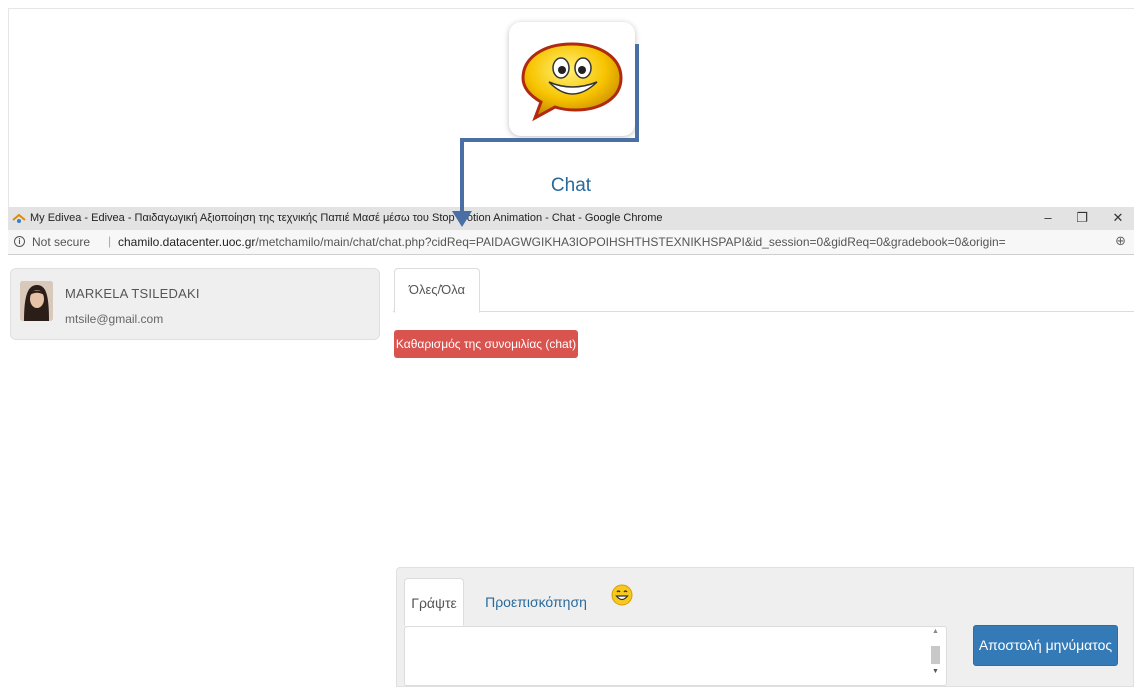  What do you see at coordinates (1048, 218) in the screenshot?
I see `minimize-button: –` at bounding box center [1048, 218].